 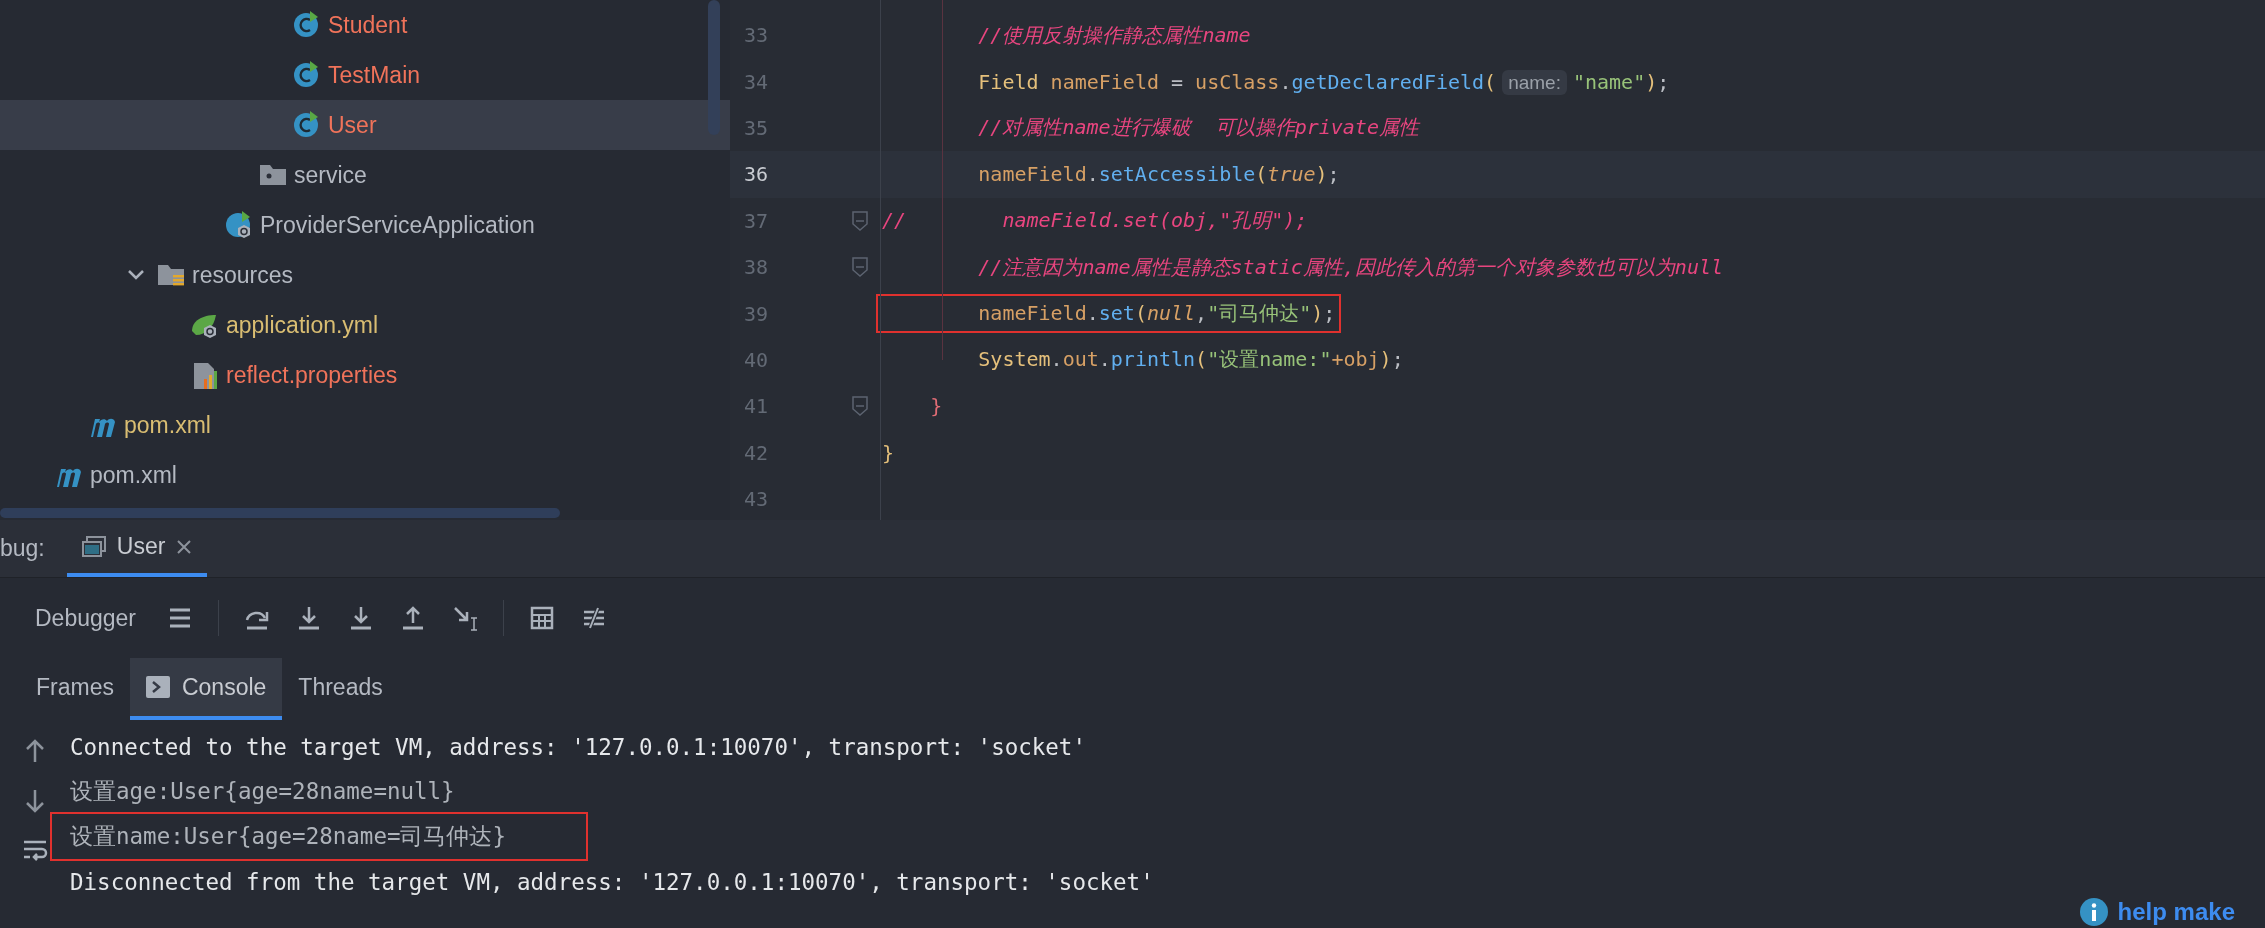 I want to click on file-name: User, so click(x=352, y=125).